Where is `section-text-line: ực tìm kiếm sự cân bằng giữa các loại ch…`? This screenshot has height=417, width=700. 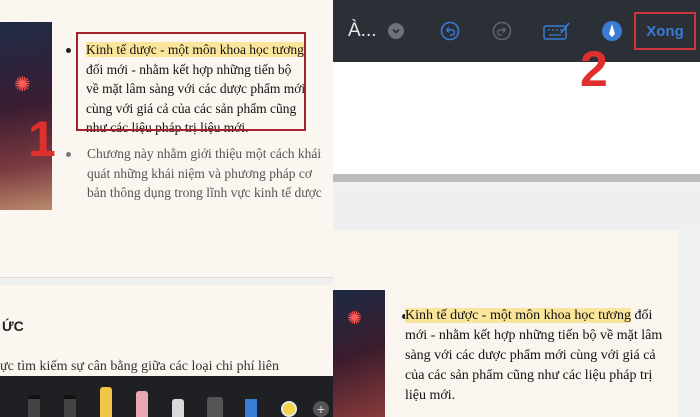
section-text-line: ực tìm kiếm sự cân bằng giữa các loại ch… is located at coordinates (139, 366).